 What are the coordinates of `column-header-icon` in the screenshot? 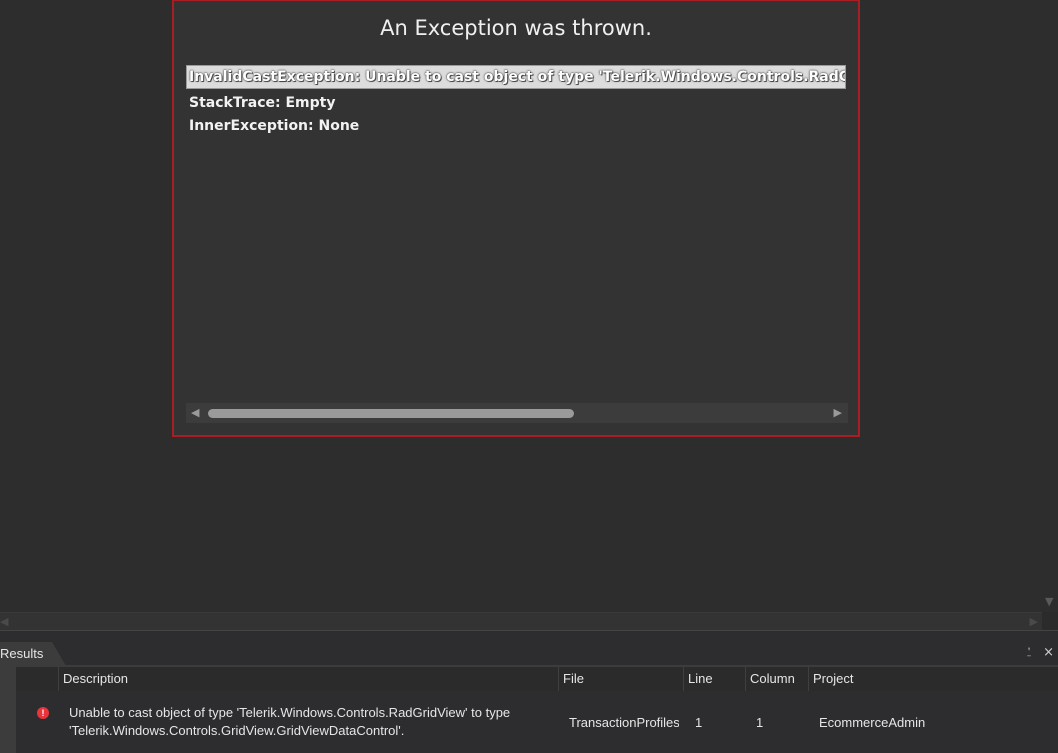 It's located at (37, 679).